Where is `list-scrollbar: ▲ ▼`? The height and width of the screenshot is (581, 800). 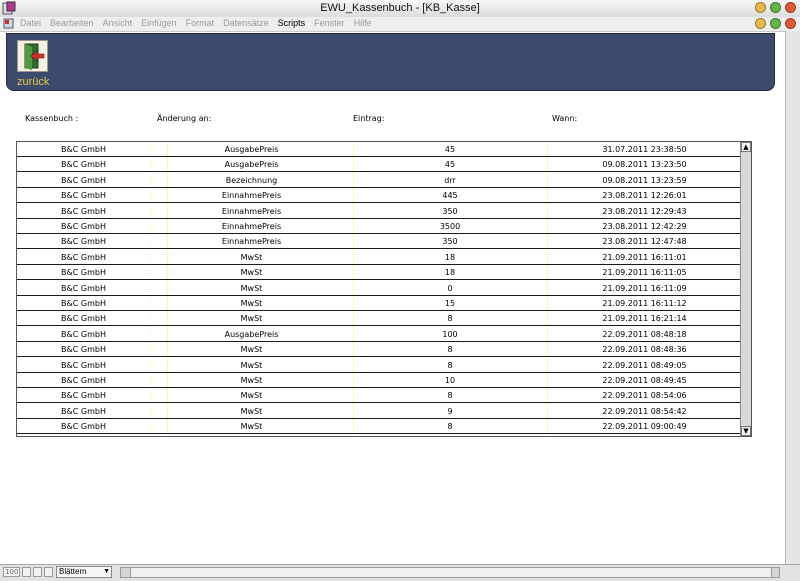
list-scrollbar: ▲ ▼ is located at coordinates (745, 289).